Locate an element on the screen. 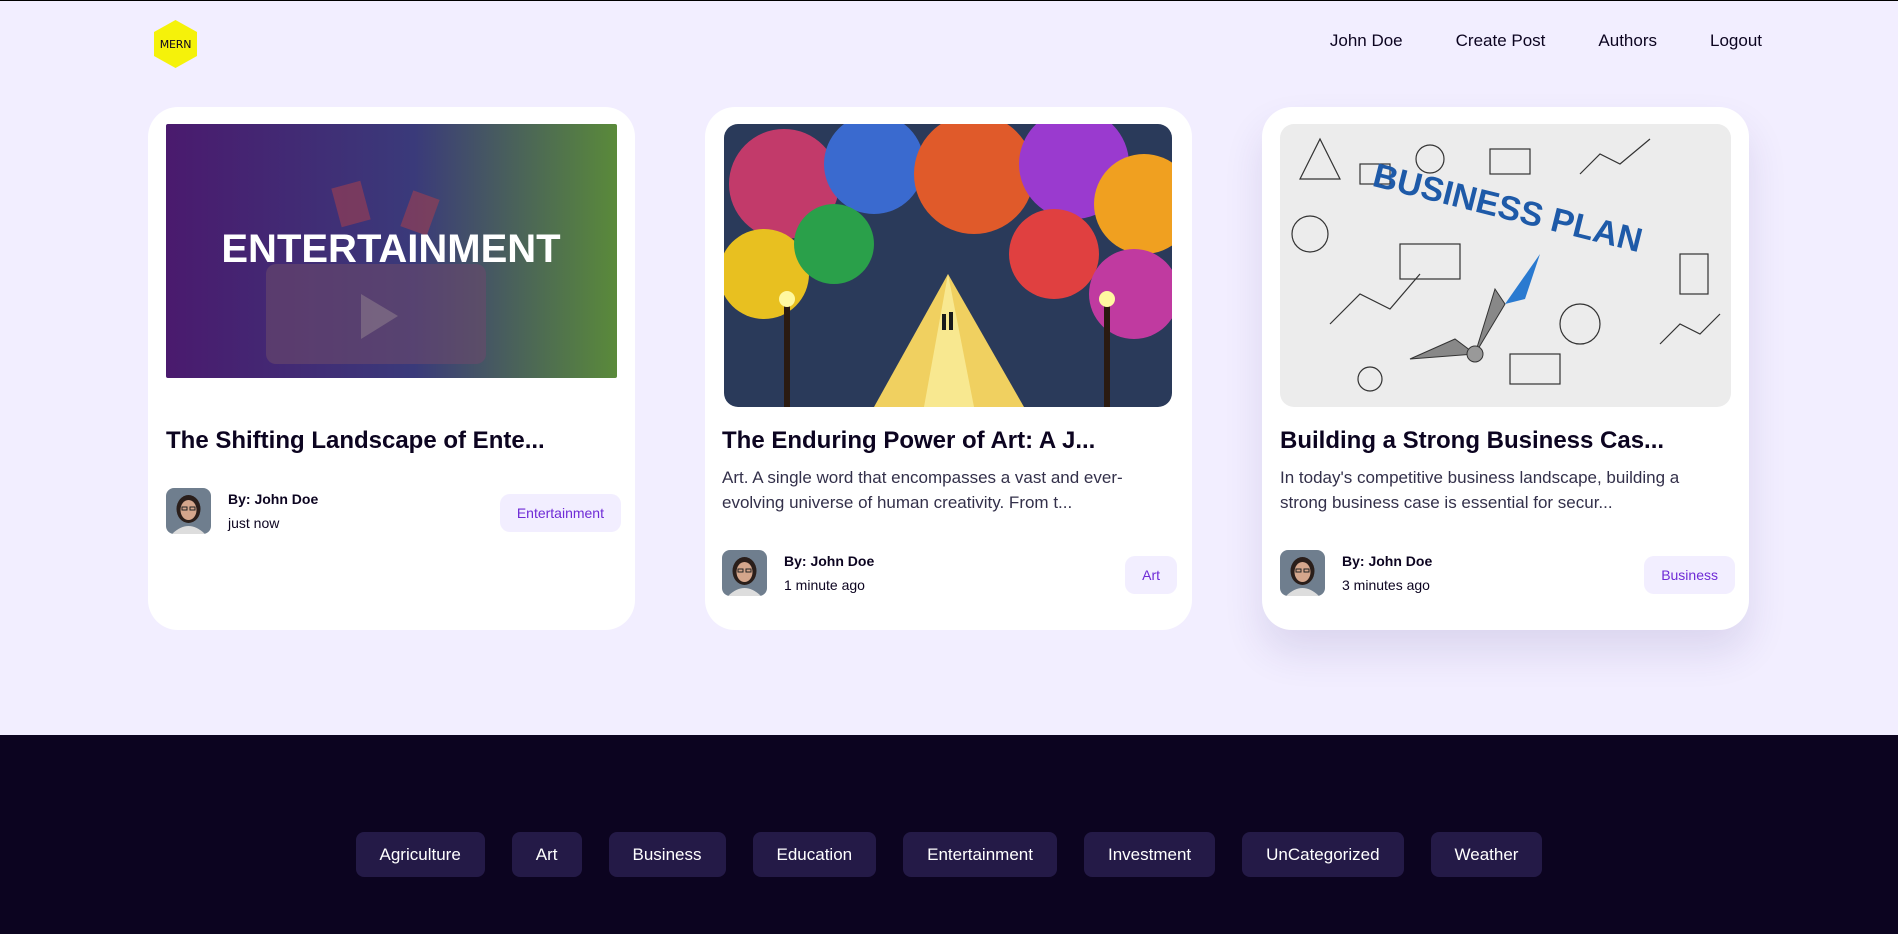 This screenshot has width=1898, height=934. post-time: 3 minutes ago is located at coordinates (1386, 585).